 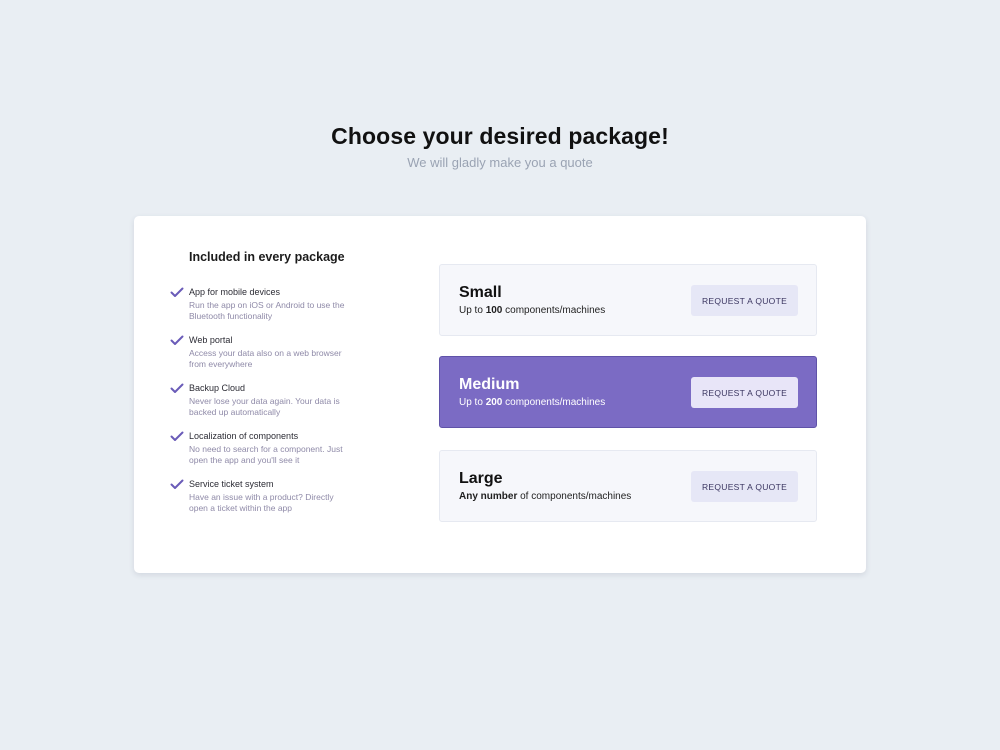 What do you see at coordinates (480, 292) in the screenshot?
I see `package-name: Small` at bounding box center [480, 292].